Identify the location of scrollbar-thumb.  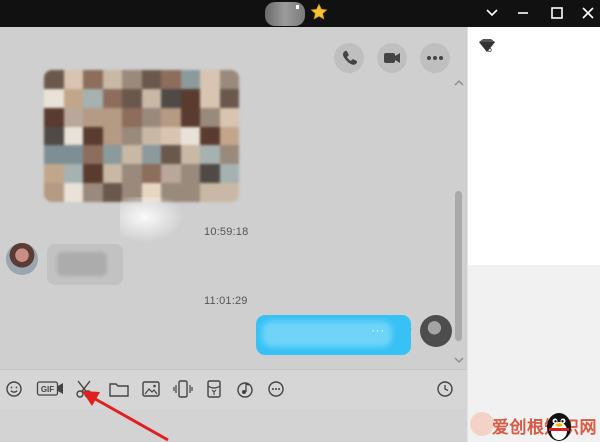
(458, 266).